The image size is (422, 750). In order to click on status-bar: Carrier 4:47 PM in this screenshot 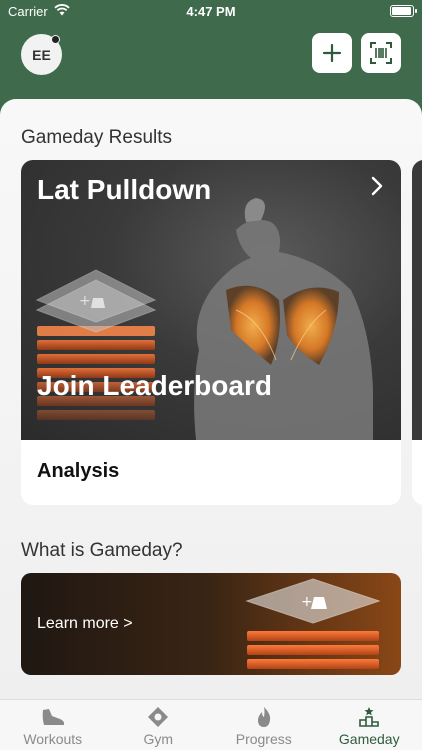, I will do `click(211, 11)`.